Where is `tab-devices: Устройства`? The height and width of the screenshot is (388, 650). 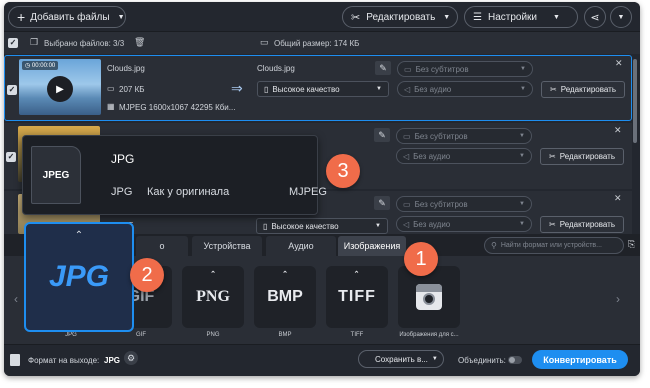 tab-devices: Устройства is located at coordinates (227, 246).